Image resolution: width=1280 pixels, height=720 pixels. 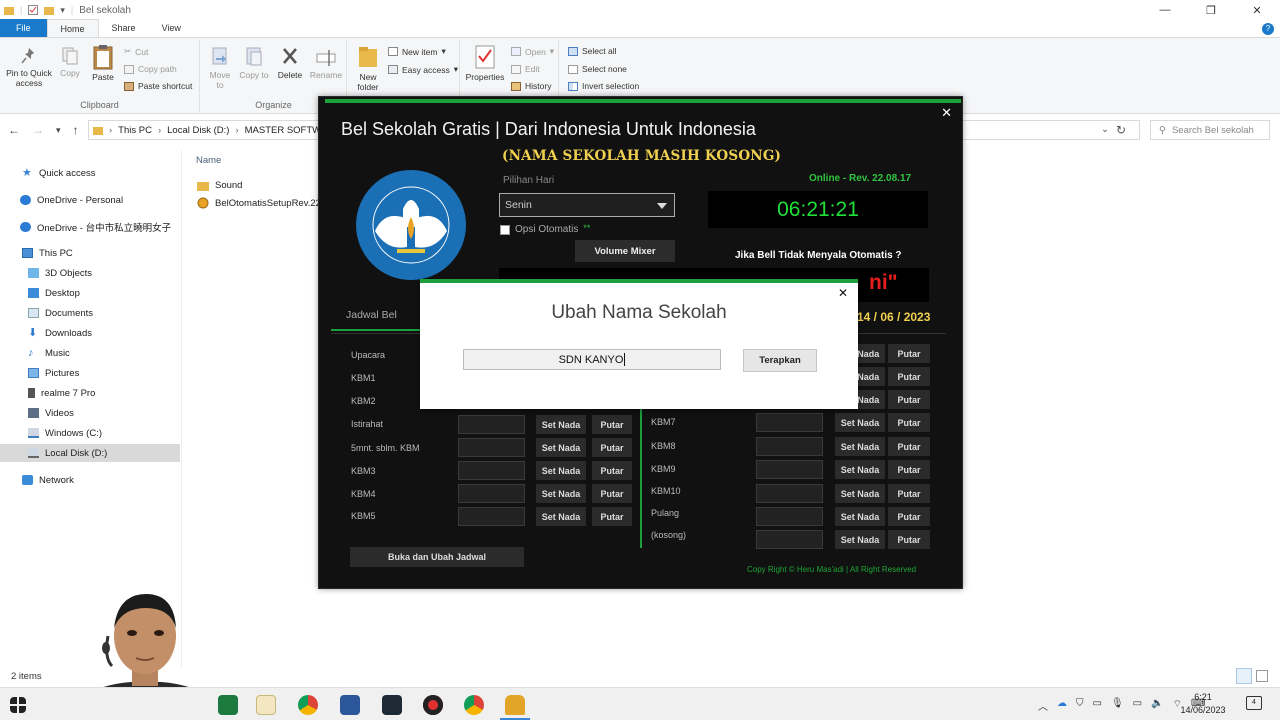 I want to click on time-input-pulang, so click(x=789, y=516).